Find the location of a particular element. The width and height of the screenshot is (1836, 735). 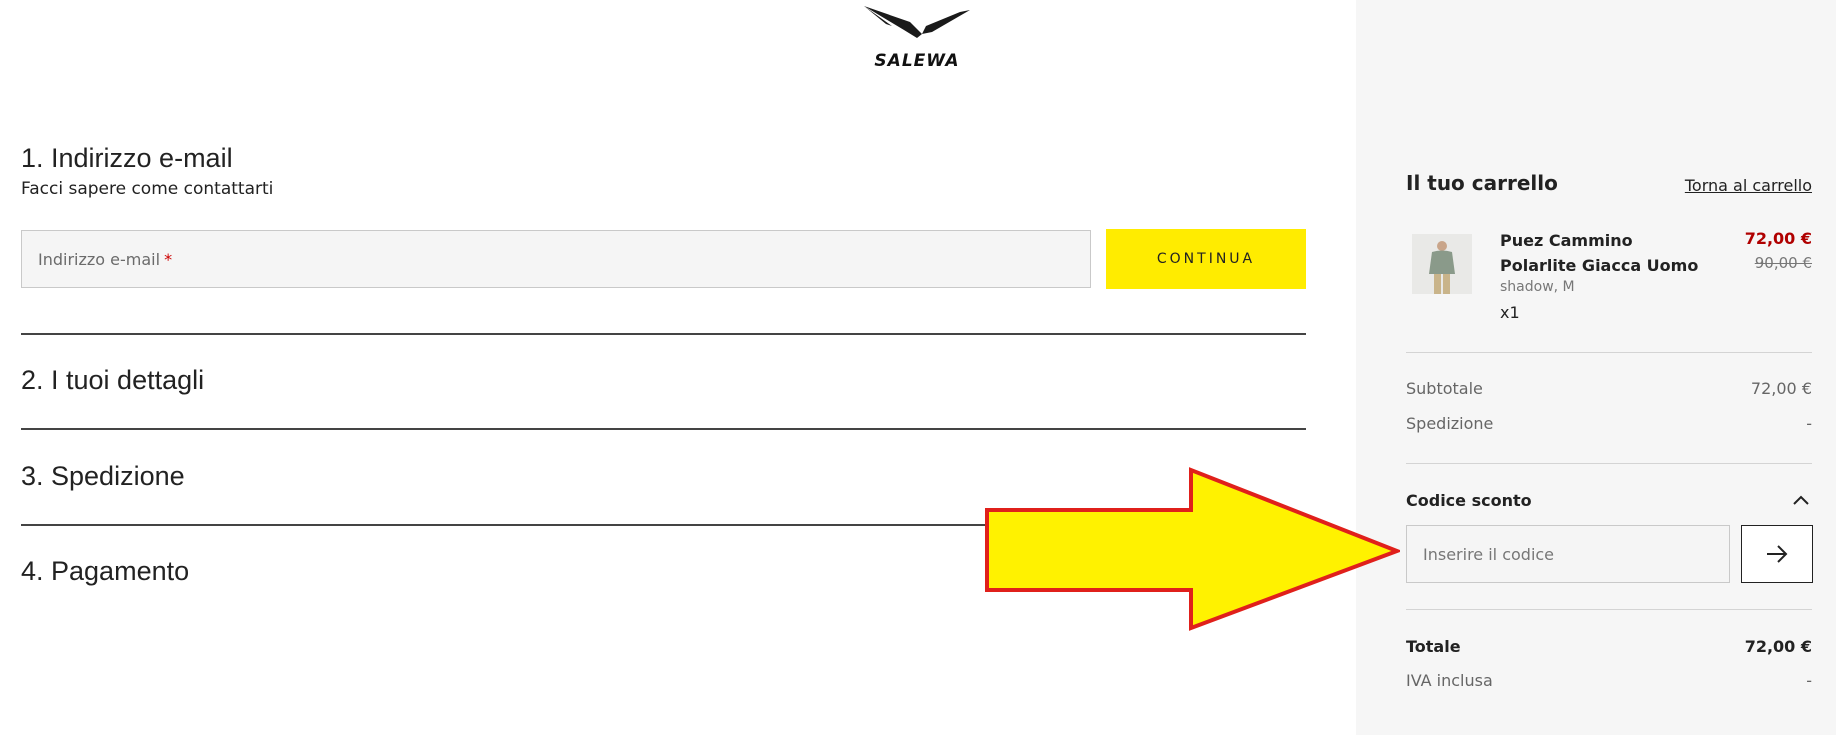

subtotal-value: 72,00 € is located at coordinates (1781, 388).